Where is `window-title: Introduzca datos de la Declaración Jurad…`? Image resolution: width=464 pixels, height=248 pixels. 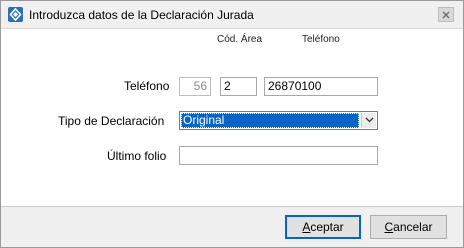 window-title: Introduzca datos de la Declaración Jurad… is located at coordinates (141, 15).